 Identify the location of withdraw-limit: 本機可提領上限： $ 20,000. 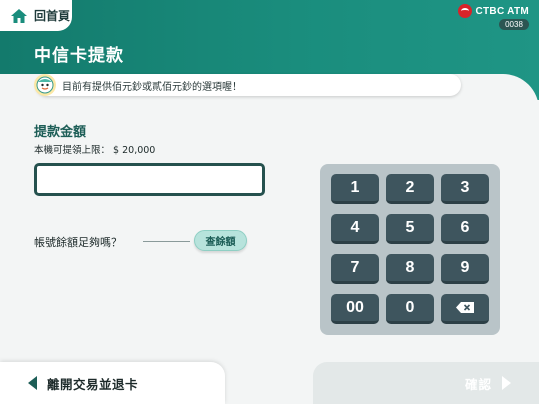
(94, 149).